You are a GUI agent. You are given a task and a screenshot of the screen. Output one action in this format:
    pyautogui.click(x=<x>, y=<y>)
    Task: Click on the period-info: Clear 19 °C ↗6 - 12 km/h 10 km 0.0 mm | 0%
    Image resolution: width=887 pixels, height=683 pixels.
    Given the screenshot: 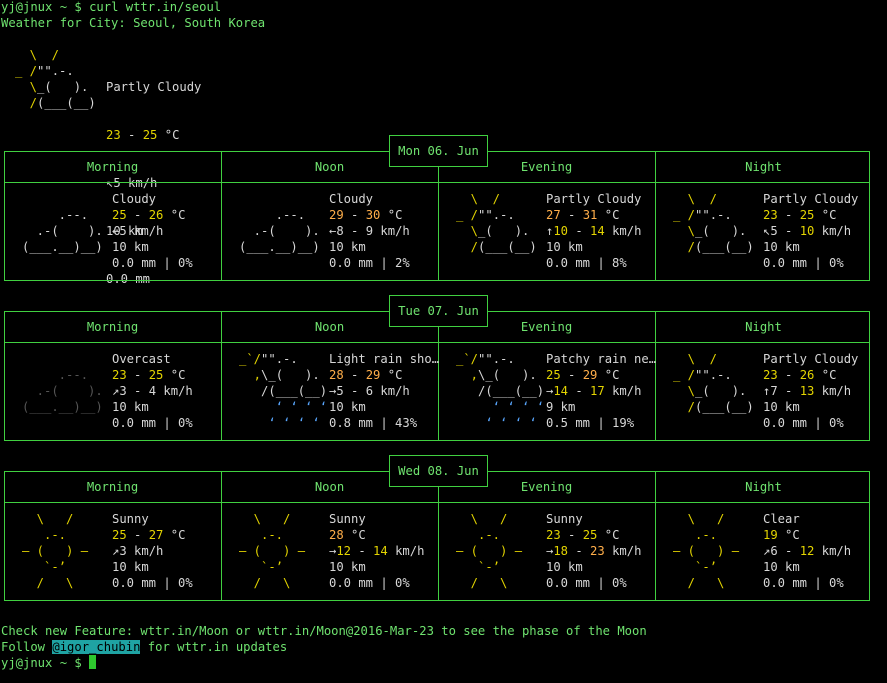 What is the action you would take?
    pyautogui.click(x=807, y=551)
    